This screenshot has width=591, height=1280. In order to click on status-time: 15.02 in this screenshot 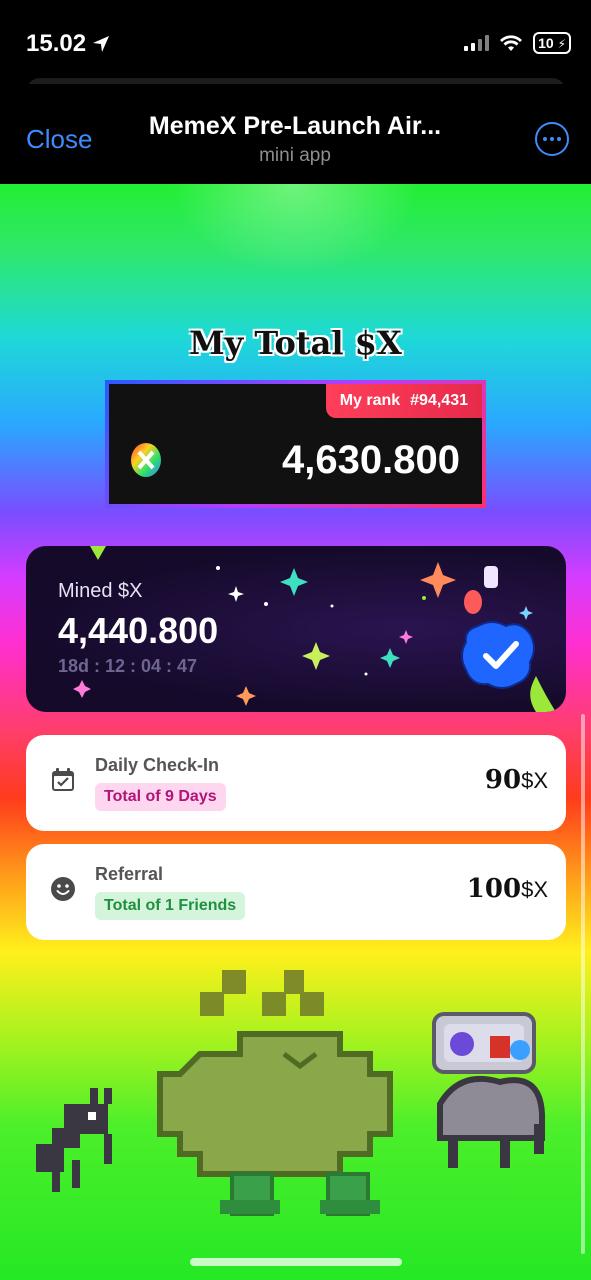, I will do `click(68, 44)`.